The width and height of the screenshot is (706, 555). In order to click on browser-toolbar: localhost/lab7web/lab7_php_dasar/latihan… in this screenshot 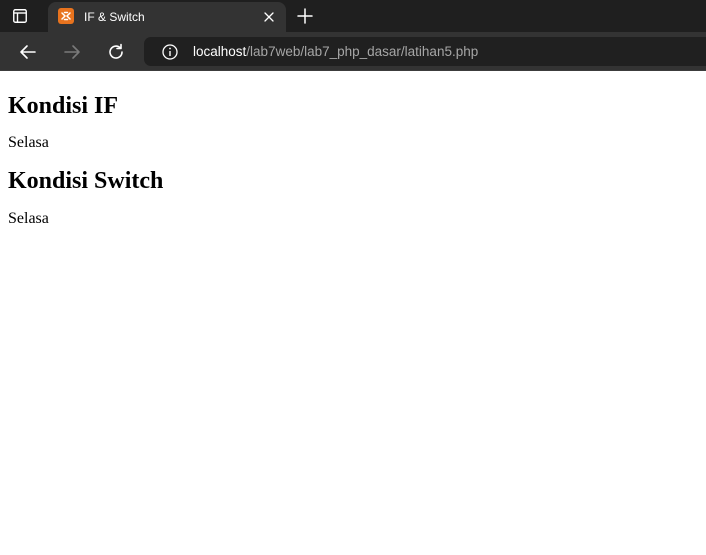, I will do `click(353, 51)`.